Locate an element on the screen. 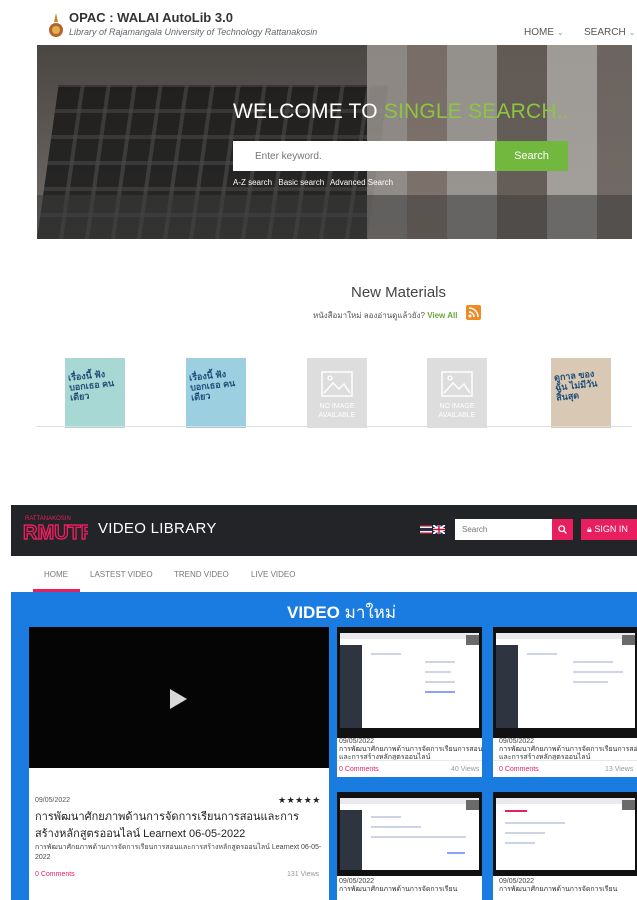 The width and height of the screenshot is (637, 900). new-materials-subtitle: หนังสือมาใหม่ ลองอ่านดูแล้วยัง? View All is located at coordinates (385, 315).